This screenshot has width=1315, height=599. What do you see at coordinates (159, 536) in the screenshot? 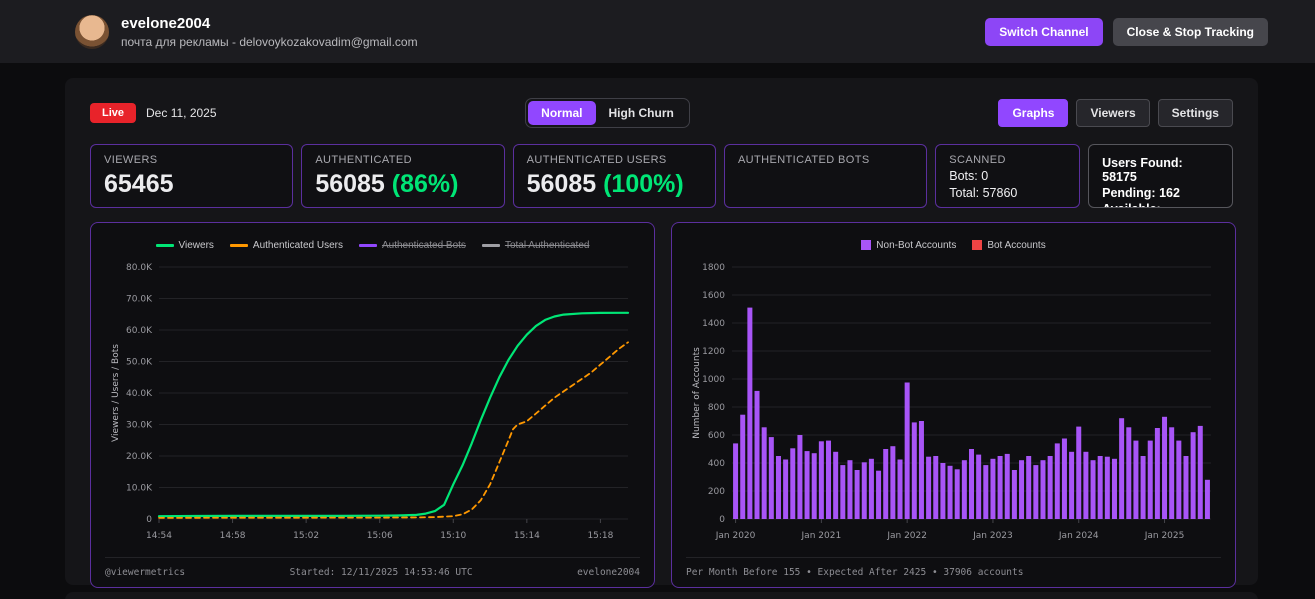
I see `svg-text: 14:54` at bounding box center [159, 536].